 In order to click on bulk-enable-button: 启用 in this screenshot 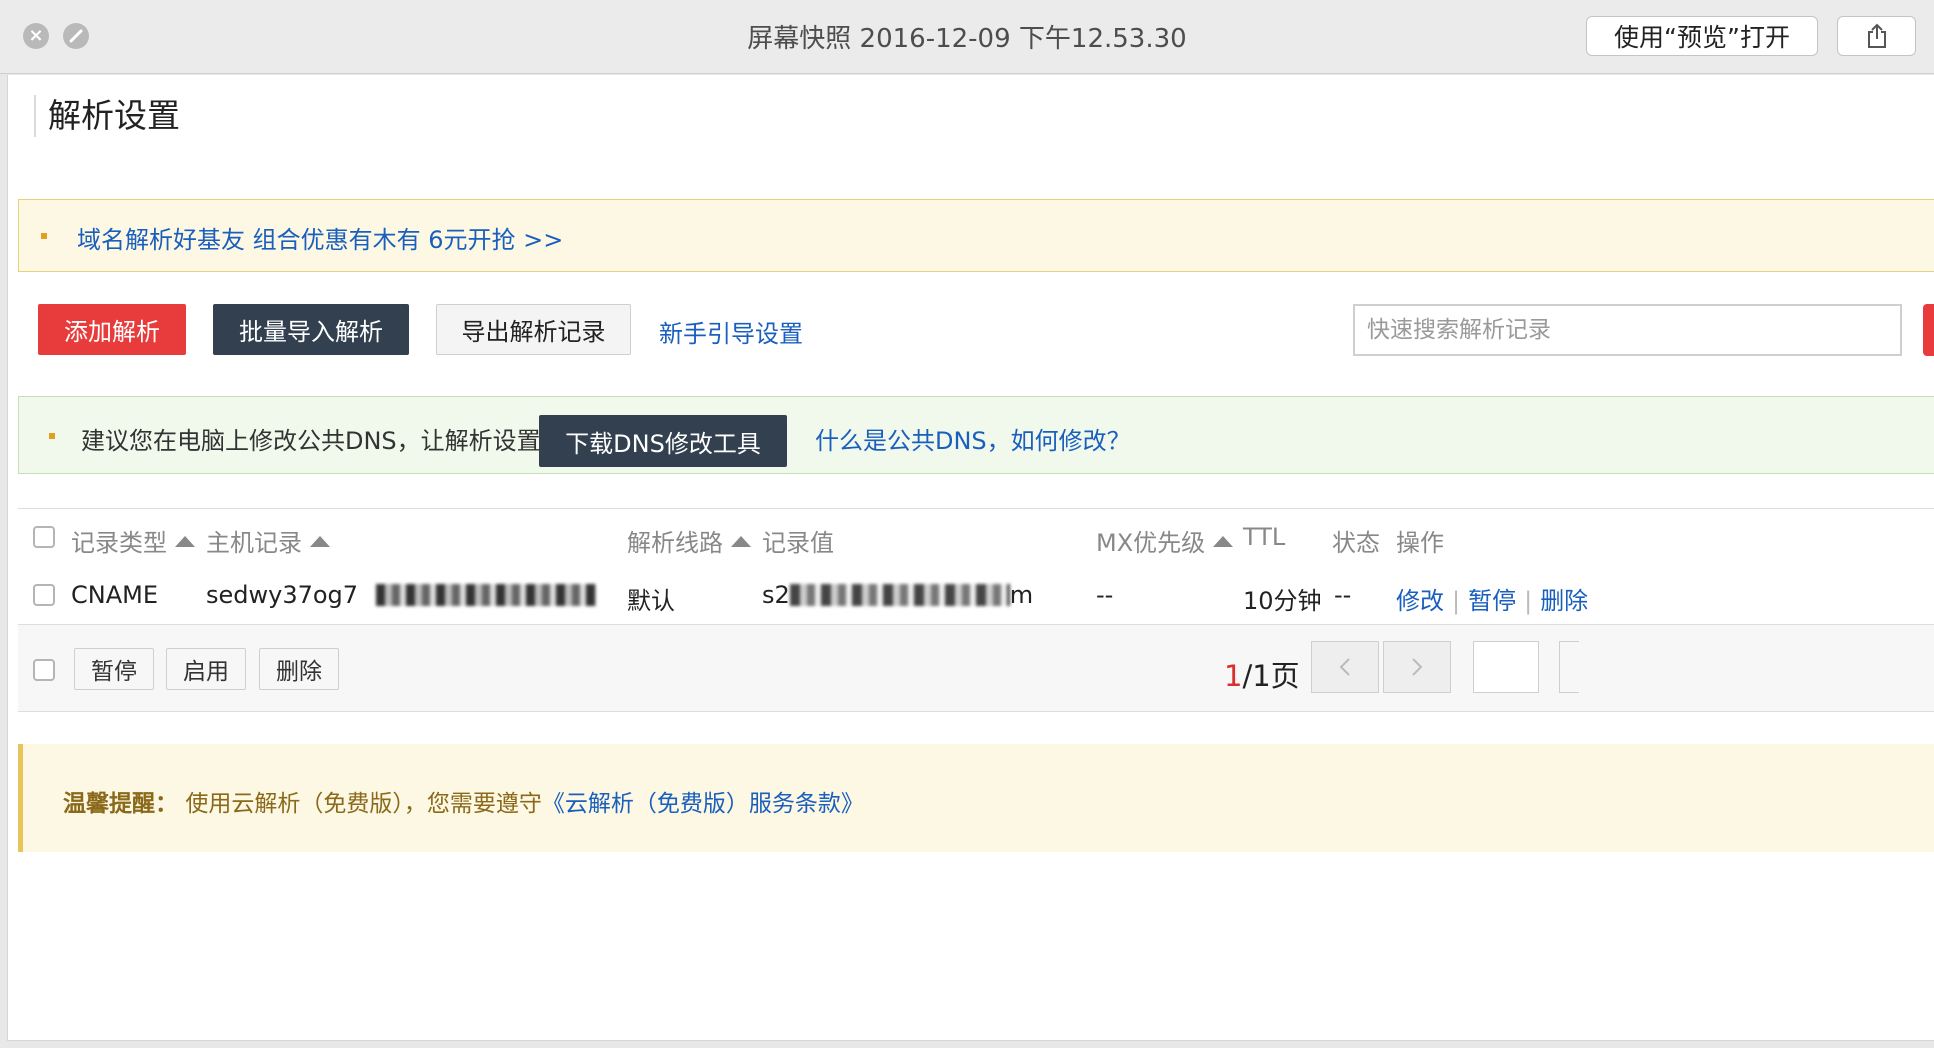, I will do `click(206, 669)`.